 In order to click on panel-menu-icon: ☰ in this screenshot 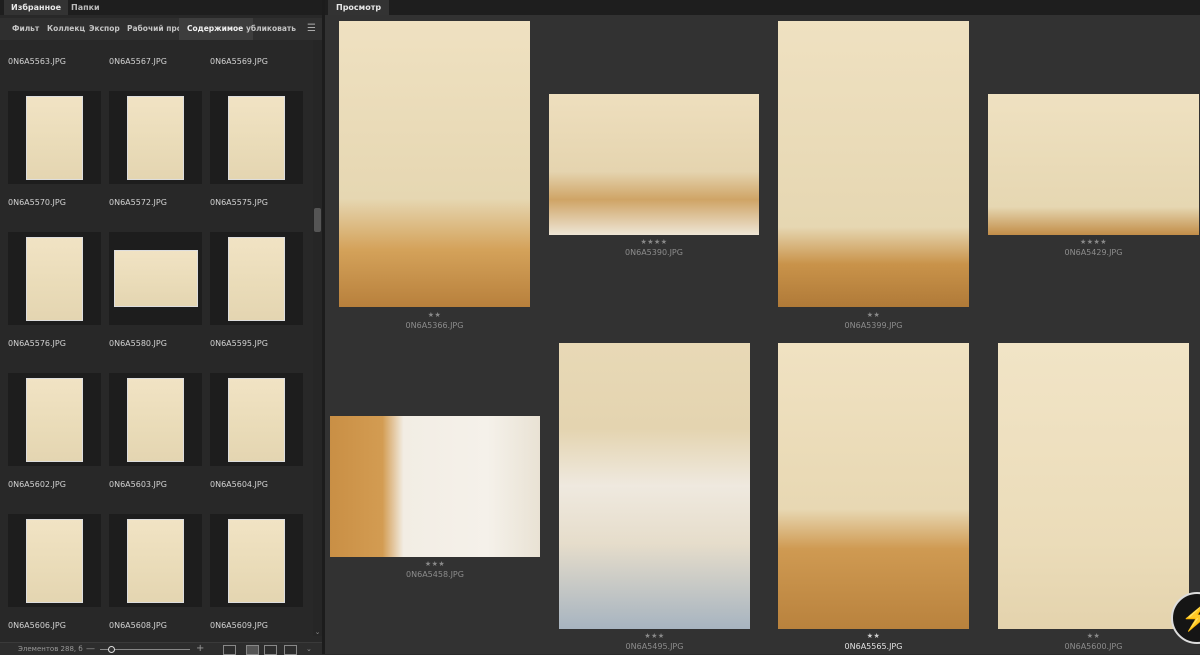, I will do `click(311, 29)`.